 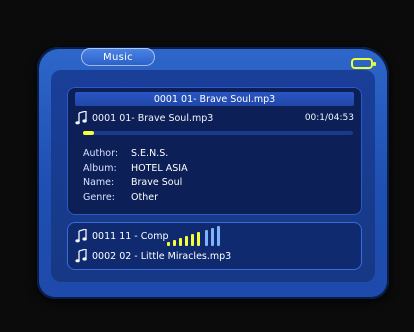 What do you see at coordinates (162, 256) in the screenshot?
I see `playlist-item-label: 0002 02 - Little Miracles.mp3` at bounding box center [162, 256].